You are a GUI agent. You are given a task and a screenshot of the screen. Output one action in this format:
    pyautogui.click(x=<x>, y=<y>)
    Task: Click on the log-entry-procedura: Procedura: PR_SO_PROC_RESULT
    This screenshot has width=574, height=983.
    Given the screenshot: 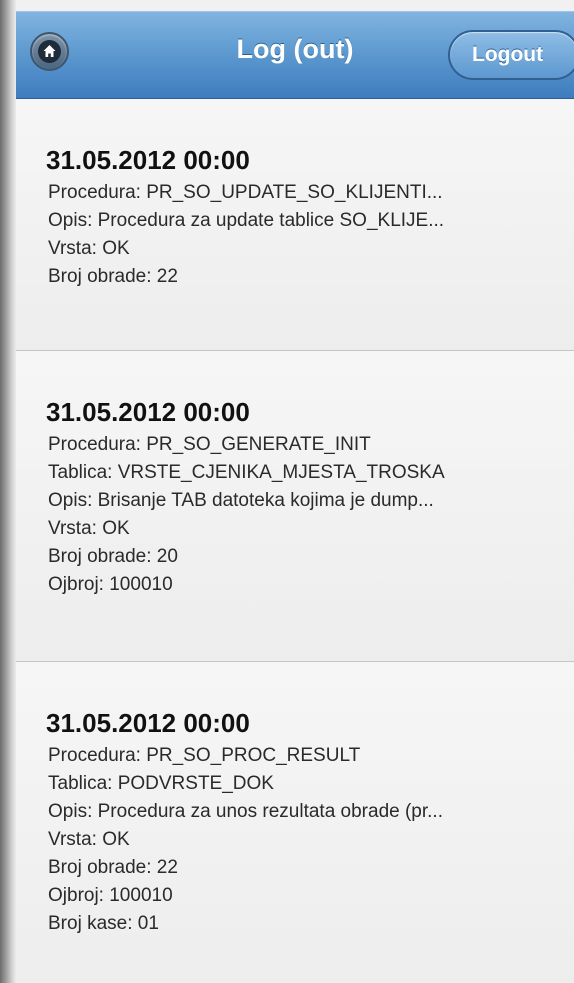 What is the action you would take?
    pyautogui.click(x=204, y=755)
    